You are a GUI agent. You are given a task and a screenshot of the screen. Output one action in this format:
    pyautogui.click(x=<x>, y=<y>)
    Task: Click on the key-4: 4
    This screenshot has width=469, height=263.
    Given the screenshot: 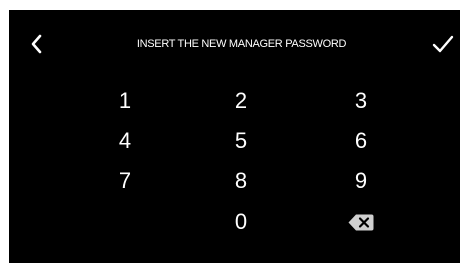 What is the action you would take?
    pyautogui.click(x=125, y=141)
    